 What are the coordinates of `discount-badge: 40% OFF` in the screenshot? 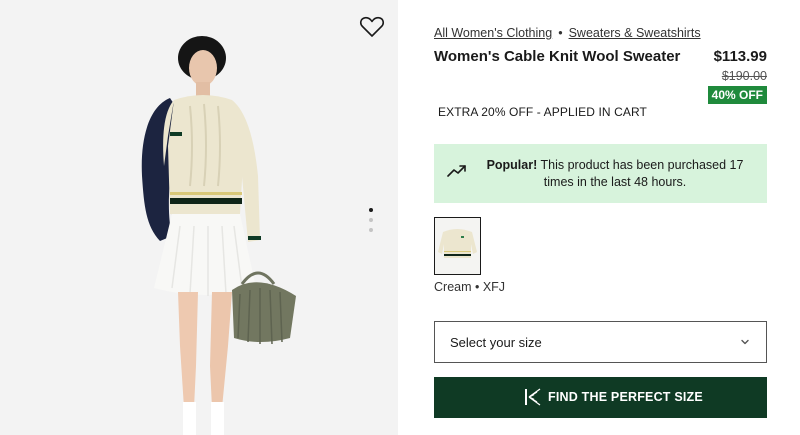 It's located at (737, 95).